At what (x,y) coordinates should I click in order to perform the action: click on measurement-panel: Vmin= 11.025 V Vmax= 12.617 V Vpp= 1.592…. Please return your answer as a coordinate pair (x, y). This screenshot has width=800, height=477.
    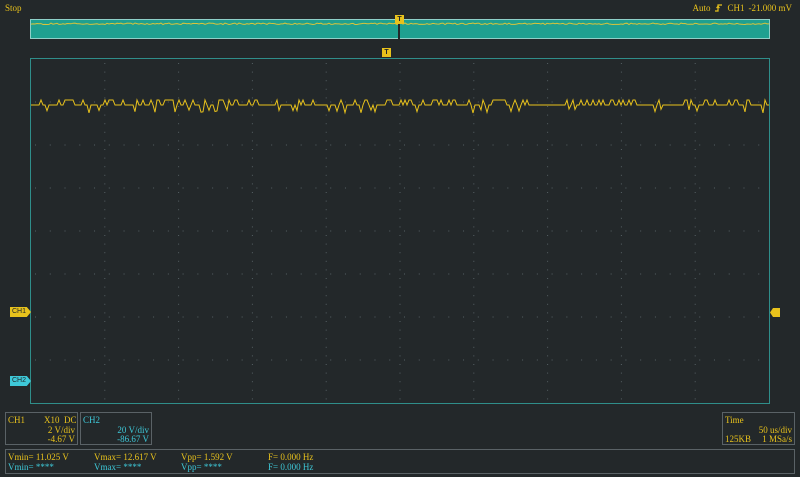
    Looking at the image, I should click on (400, 461).